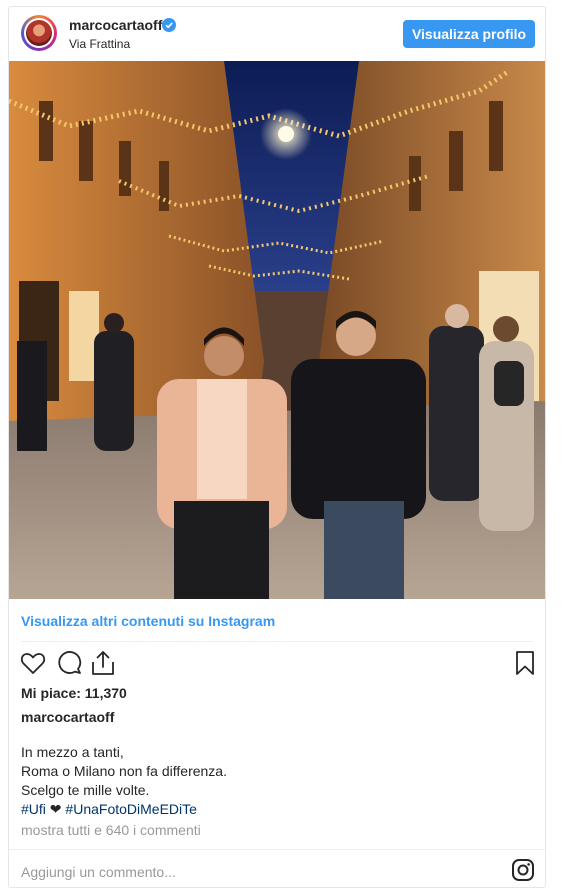 Image resolution: width=568 pixels, height=893 pixels. I want to click on show-all-comments-link: mostra tutti e 640 i commenti, so click(111, 830).